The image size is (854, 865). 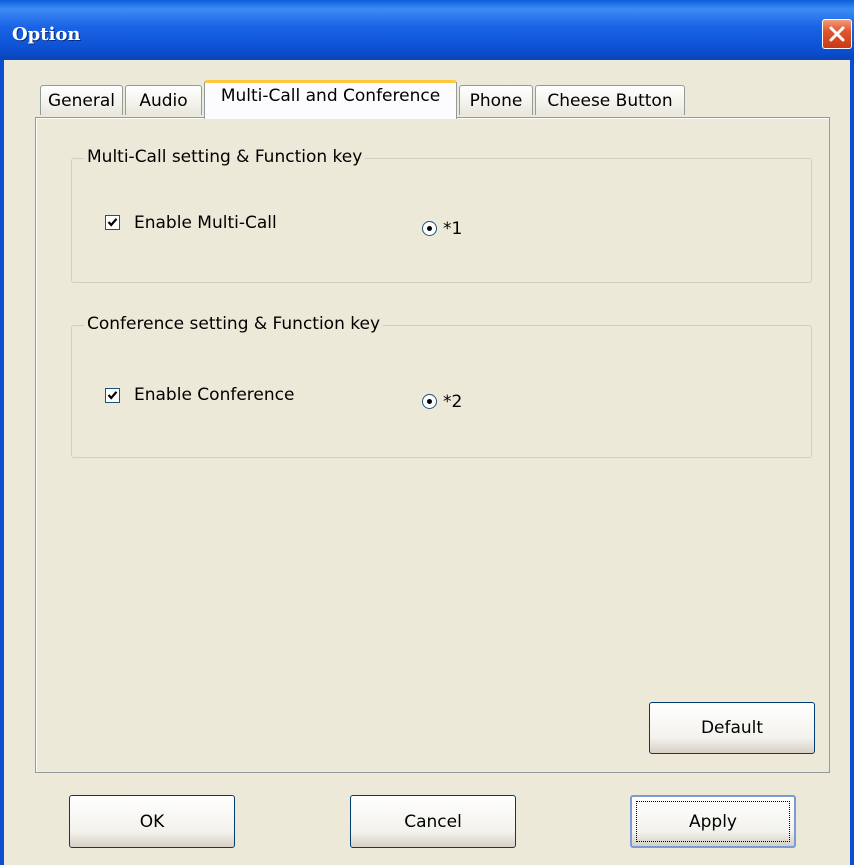 What do you see at coordinates (330, 96) in the screenshot?
I see `tab-label: Multi-Call and Conference` at bounding box center [330, 96].